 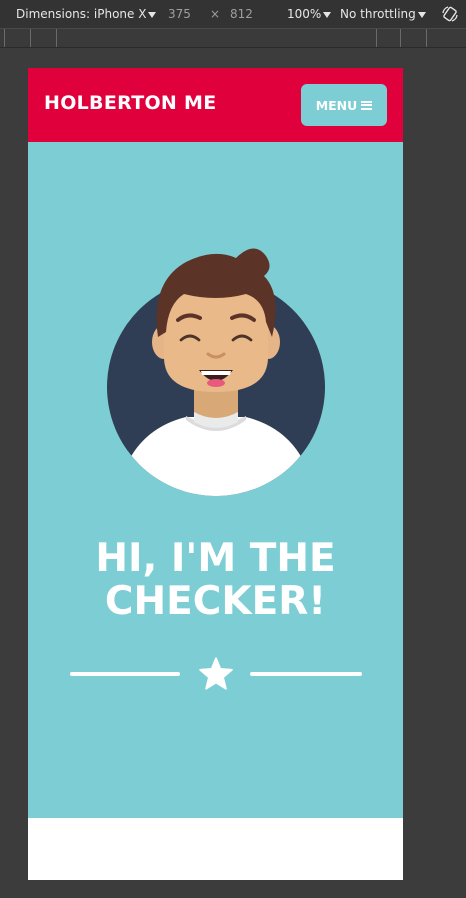 I want to click on menu-label: MENU, so click(x=336, y=105).